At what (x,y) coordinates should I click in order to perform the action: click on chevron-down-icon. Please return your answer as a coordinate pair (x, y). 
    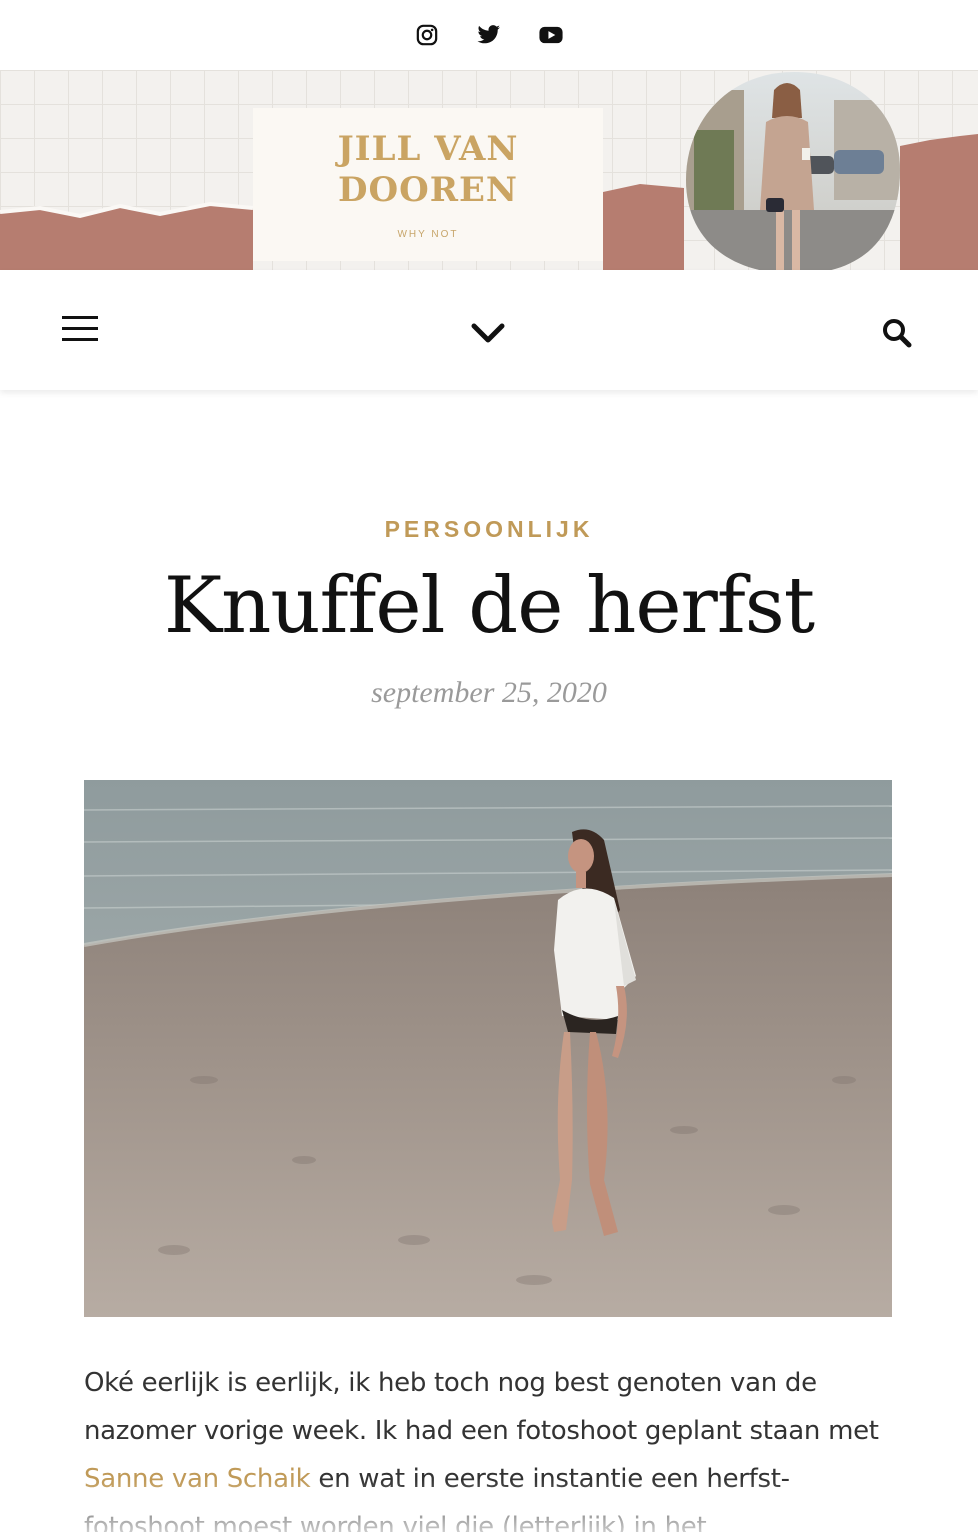
    Looking at the image, I should click on (488, 332).